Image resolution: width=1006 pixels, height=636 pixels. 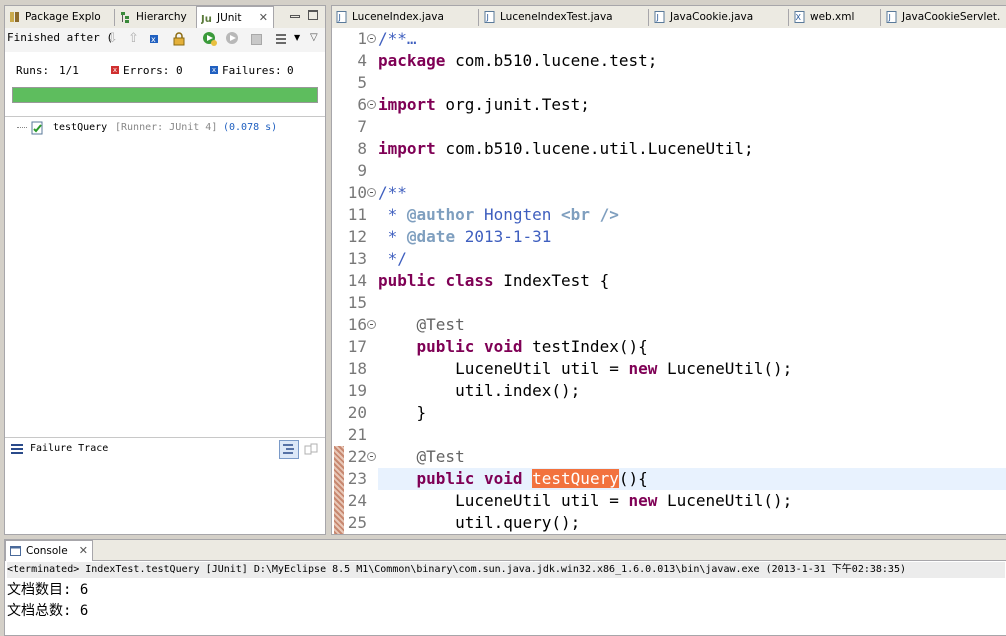 I want to click on line-number: 15, so click(x=357, y=302).